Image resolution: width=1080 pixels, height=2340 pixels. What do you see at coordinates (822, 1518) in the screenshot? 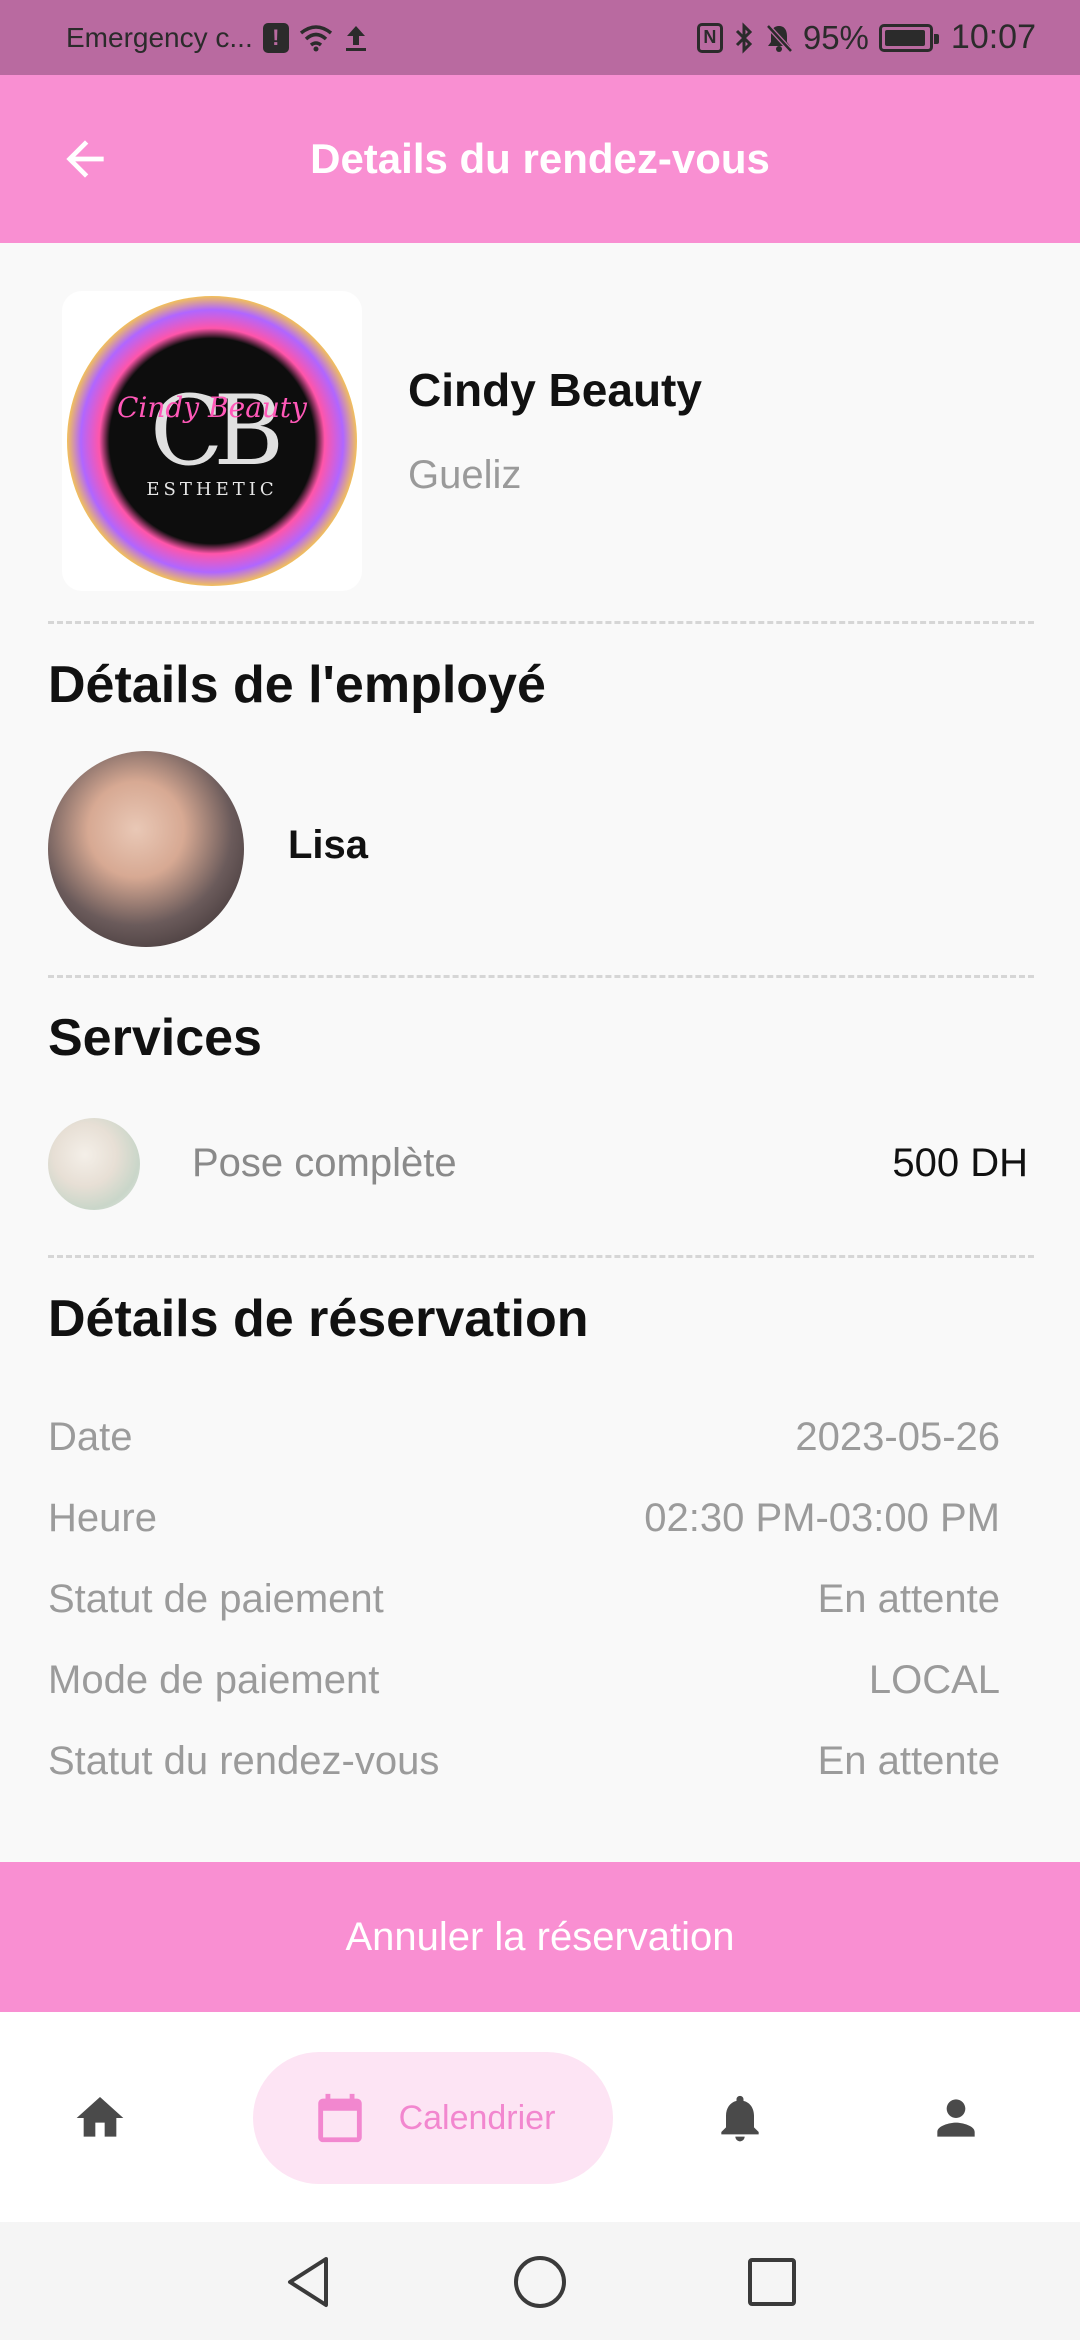
I see `row-value: 02:30 PM-03:00 PM` at bounding box center [822, 1518].